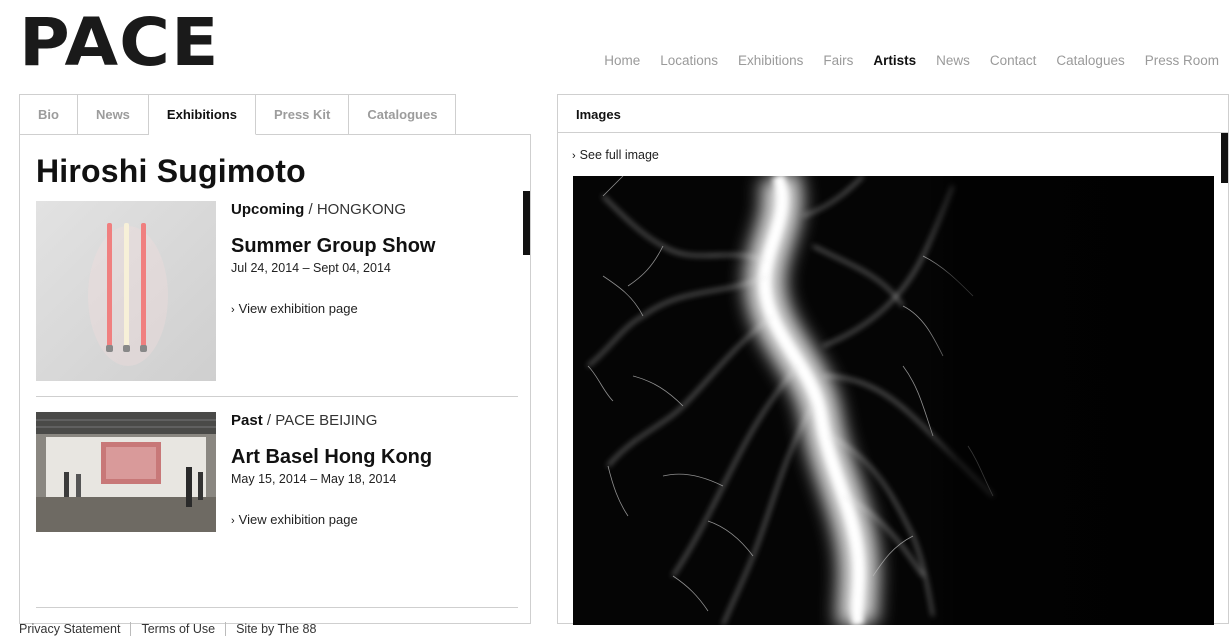  I want to click on nav-fairs: Fairs, so click(838, 60).